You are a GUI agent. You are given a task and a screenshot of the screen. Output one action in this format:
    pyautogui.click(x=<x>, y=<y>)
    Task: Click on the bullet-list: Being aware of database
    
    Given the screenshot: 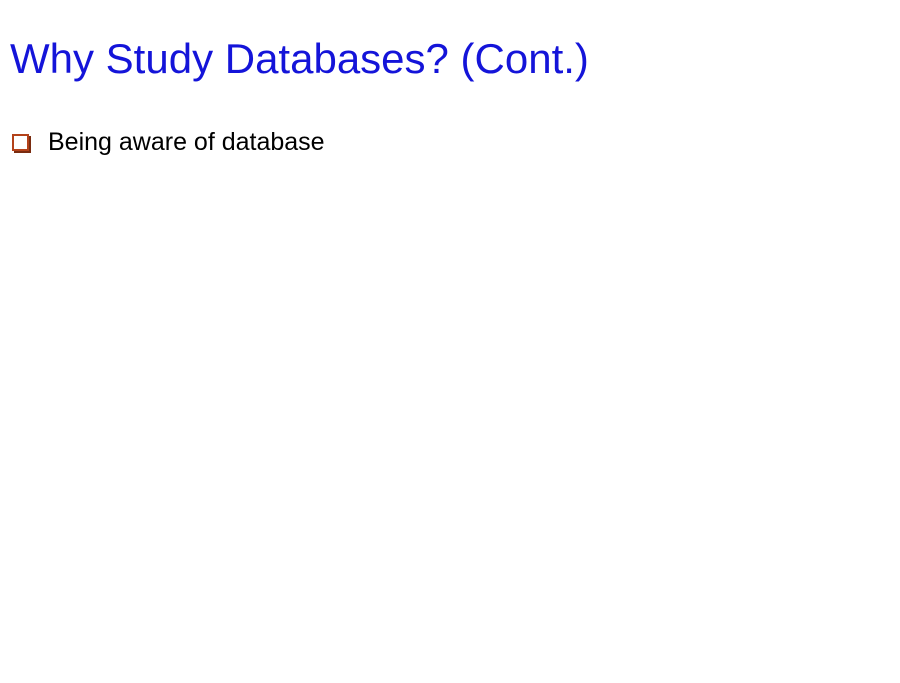 What is the action you would take?
    pyautogui.click(x=168, y=142)
    